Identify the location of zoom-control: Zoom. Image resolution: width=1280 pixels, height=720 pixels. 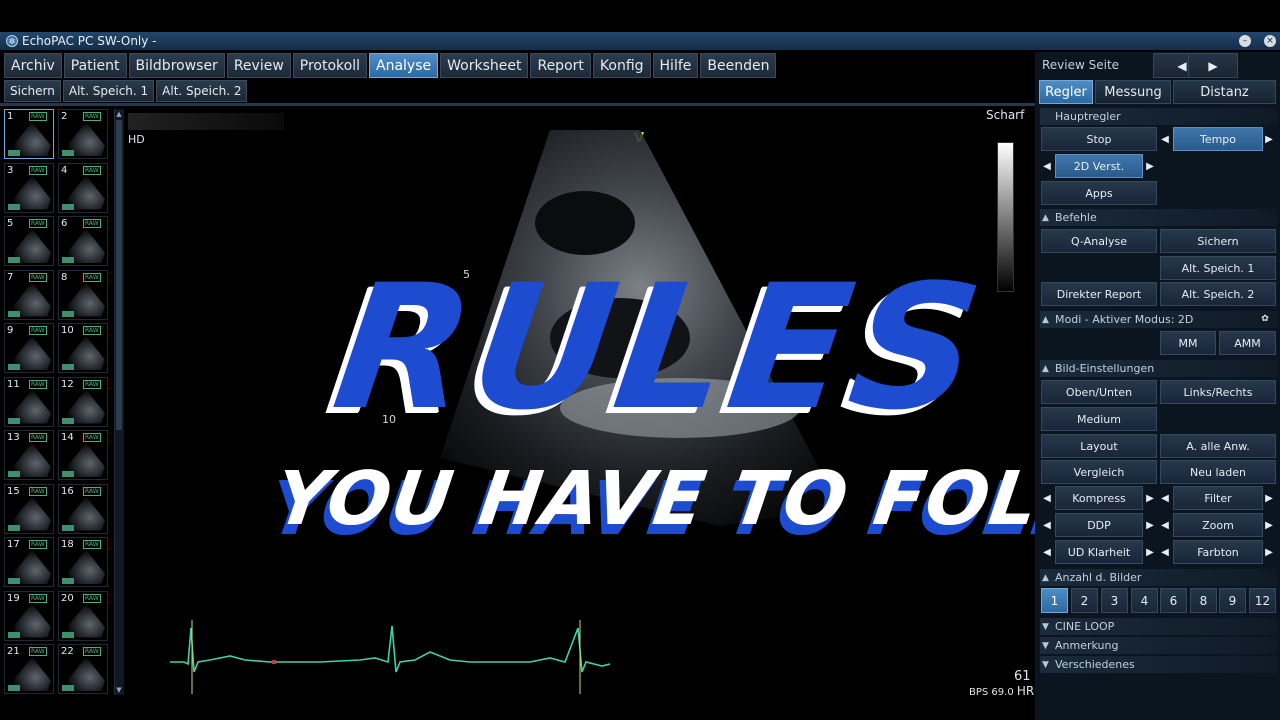
(1218, 525).